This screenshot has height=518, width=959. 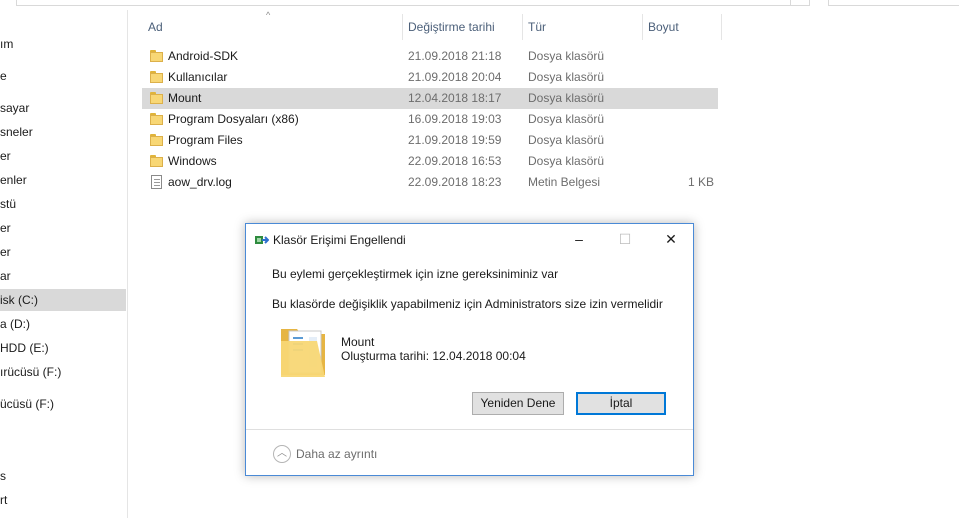 I want to click on column-header-size: Boyut, so click(x=663, y=27).